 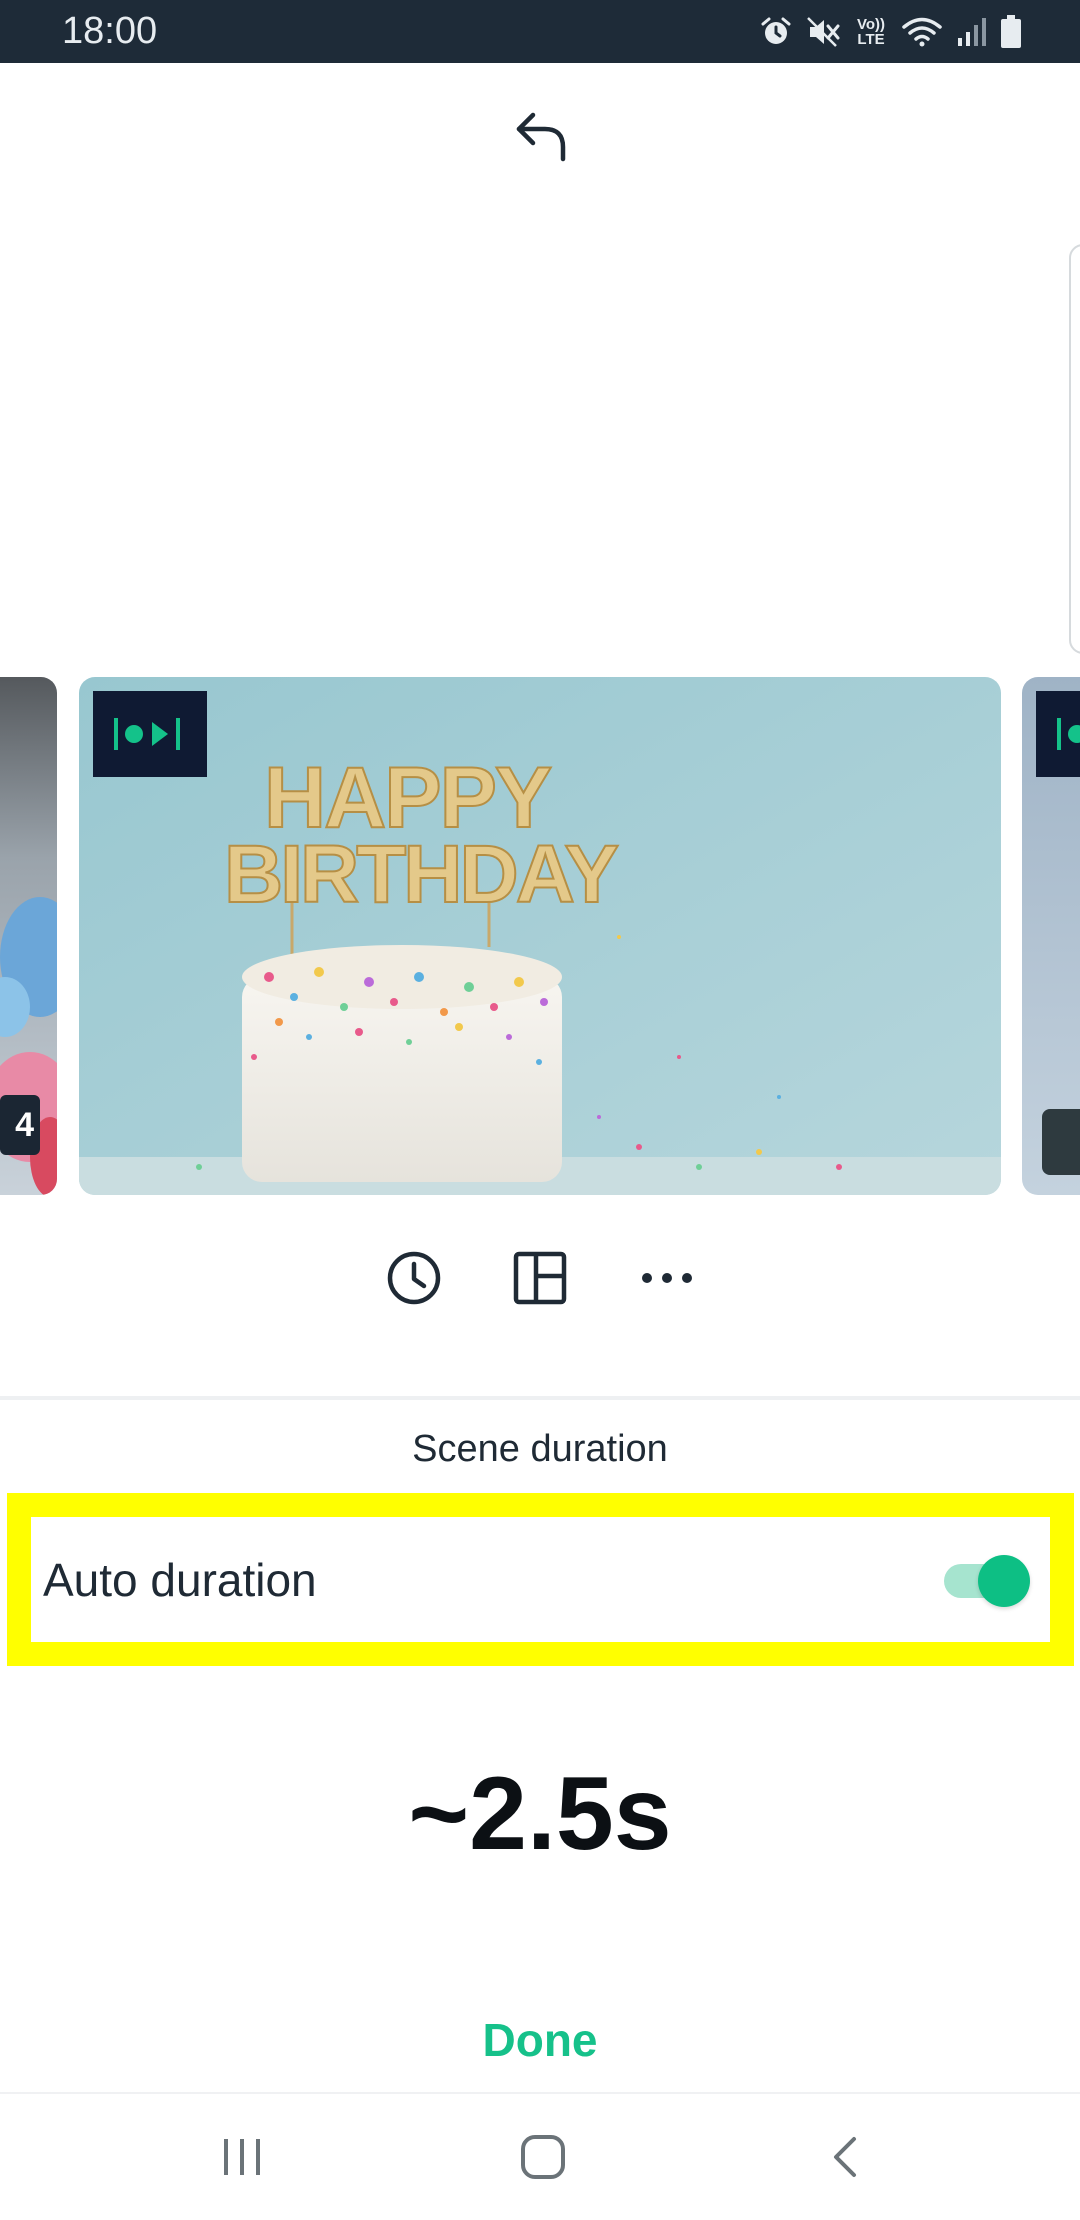 What do you see at coordinates (20, 1125) in the screenshot?
I see `scene-number-badge: 4` at bounding box center [20, 1125].